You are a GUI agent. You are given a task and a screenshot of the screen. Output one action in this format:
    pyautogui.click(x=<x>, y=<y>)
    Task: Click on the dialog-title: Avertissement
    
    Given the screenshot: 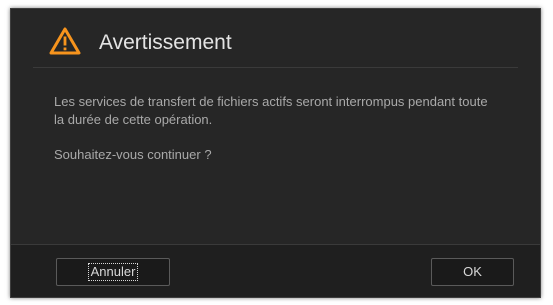 What is the action you would take?
    pyautogui.click(x=165, y=42)
    